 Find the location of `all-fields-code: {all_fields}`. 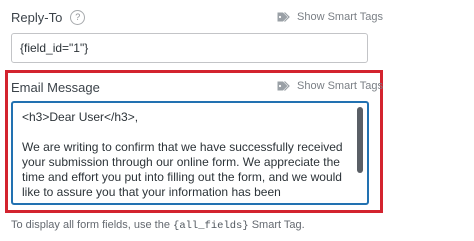

all-fields-code: {all_fields} is located at coordinates (211, 226).